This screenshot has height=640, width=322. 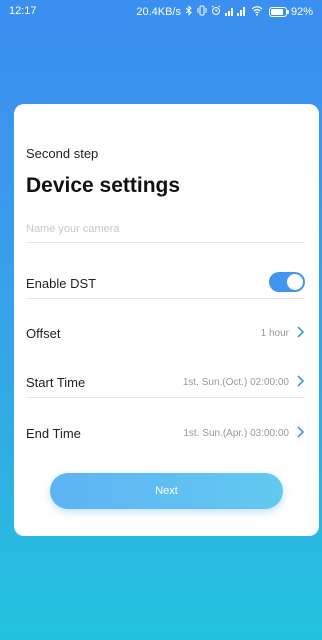 What do you see at coordinates (202, 12) in the screenshot?
I see `vibrate-icon` at bounding box center [202, 12].